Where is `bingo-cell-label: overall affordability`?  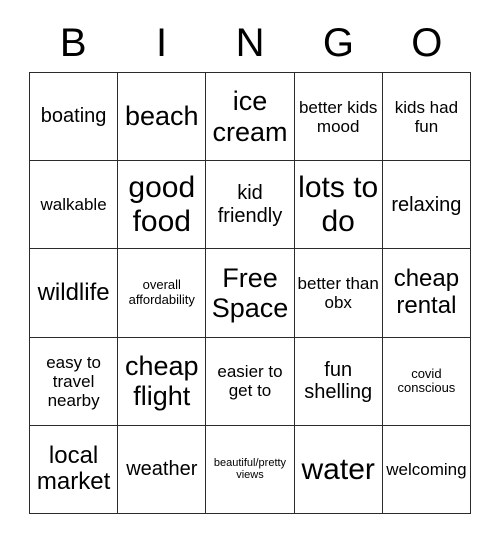
bingo-cell-label: overall affordability is located at coordinates (161, 292).